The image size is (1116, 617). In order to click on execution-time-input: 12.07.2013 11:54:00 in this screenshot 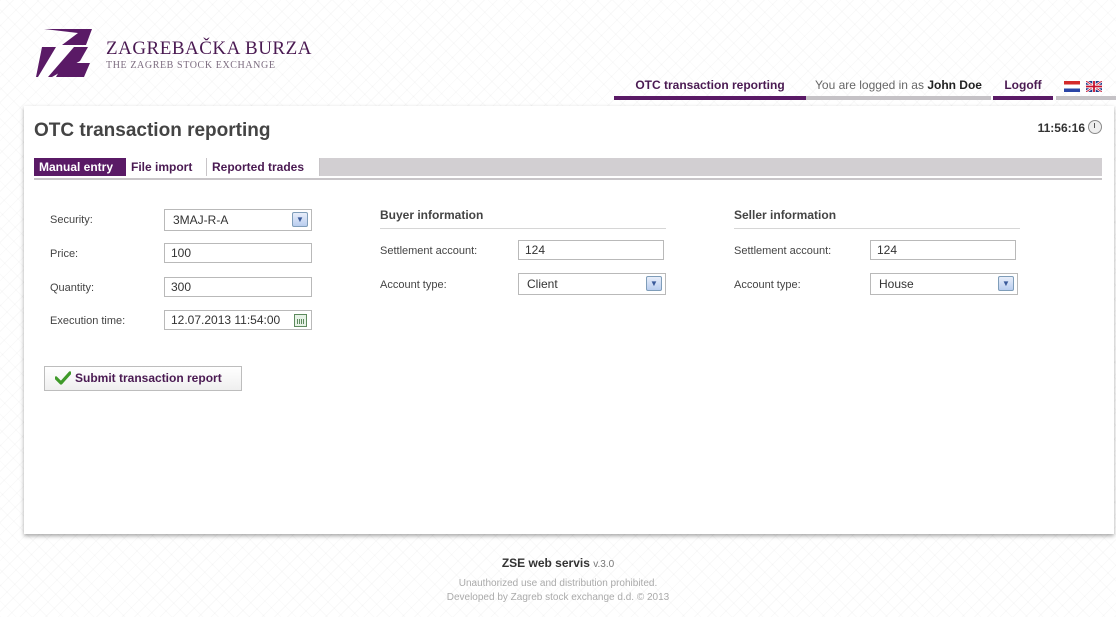, I will do `click(238, 320)`.